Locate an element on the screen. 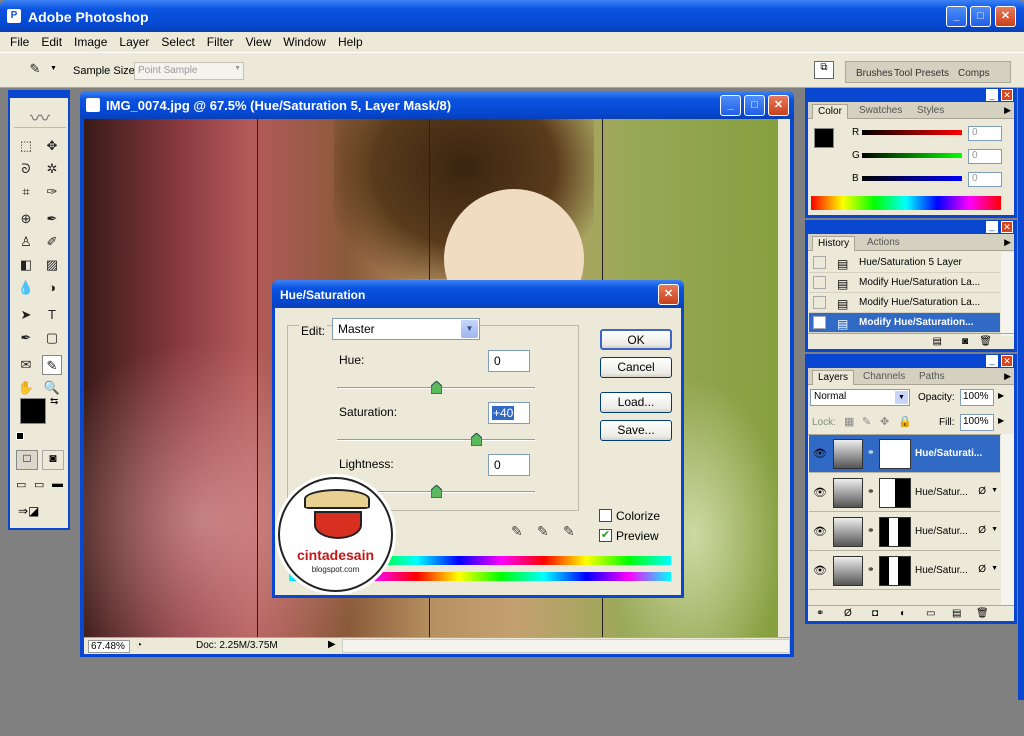 The width and height of the screenshot is (1024, 736). dialog-close-button: ✕ is located at coordinates (668, 294).